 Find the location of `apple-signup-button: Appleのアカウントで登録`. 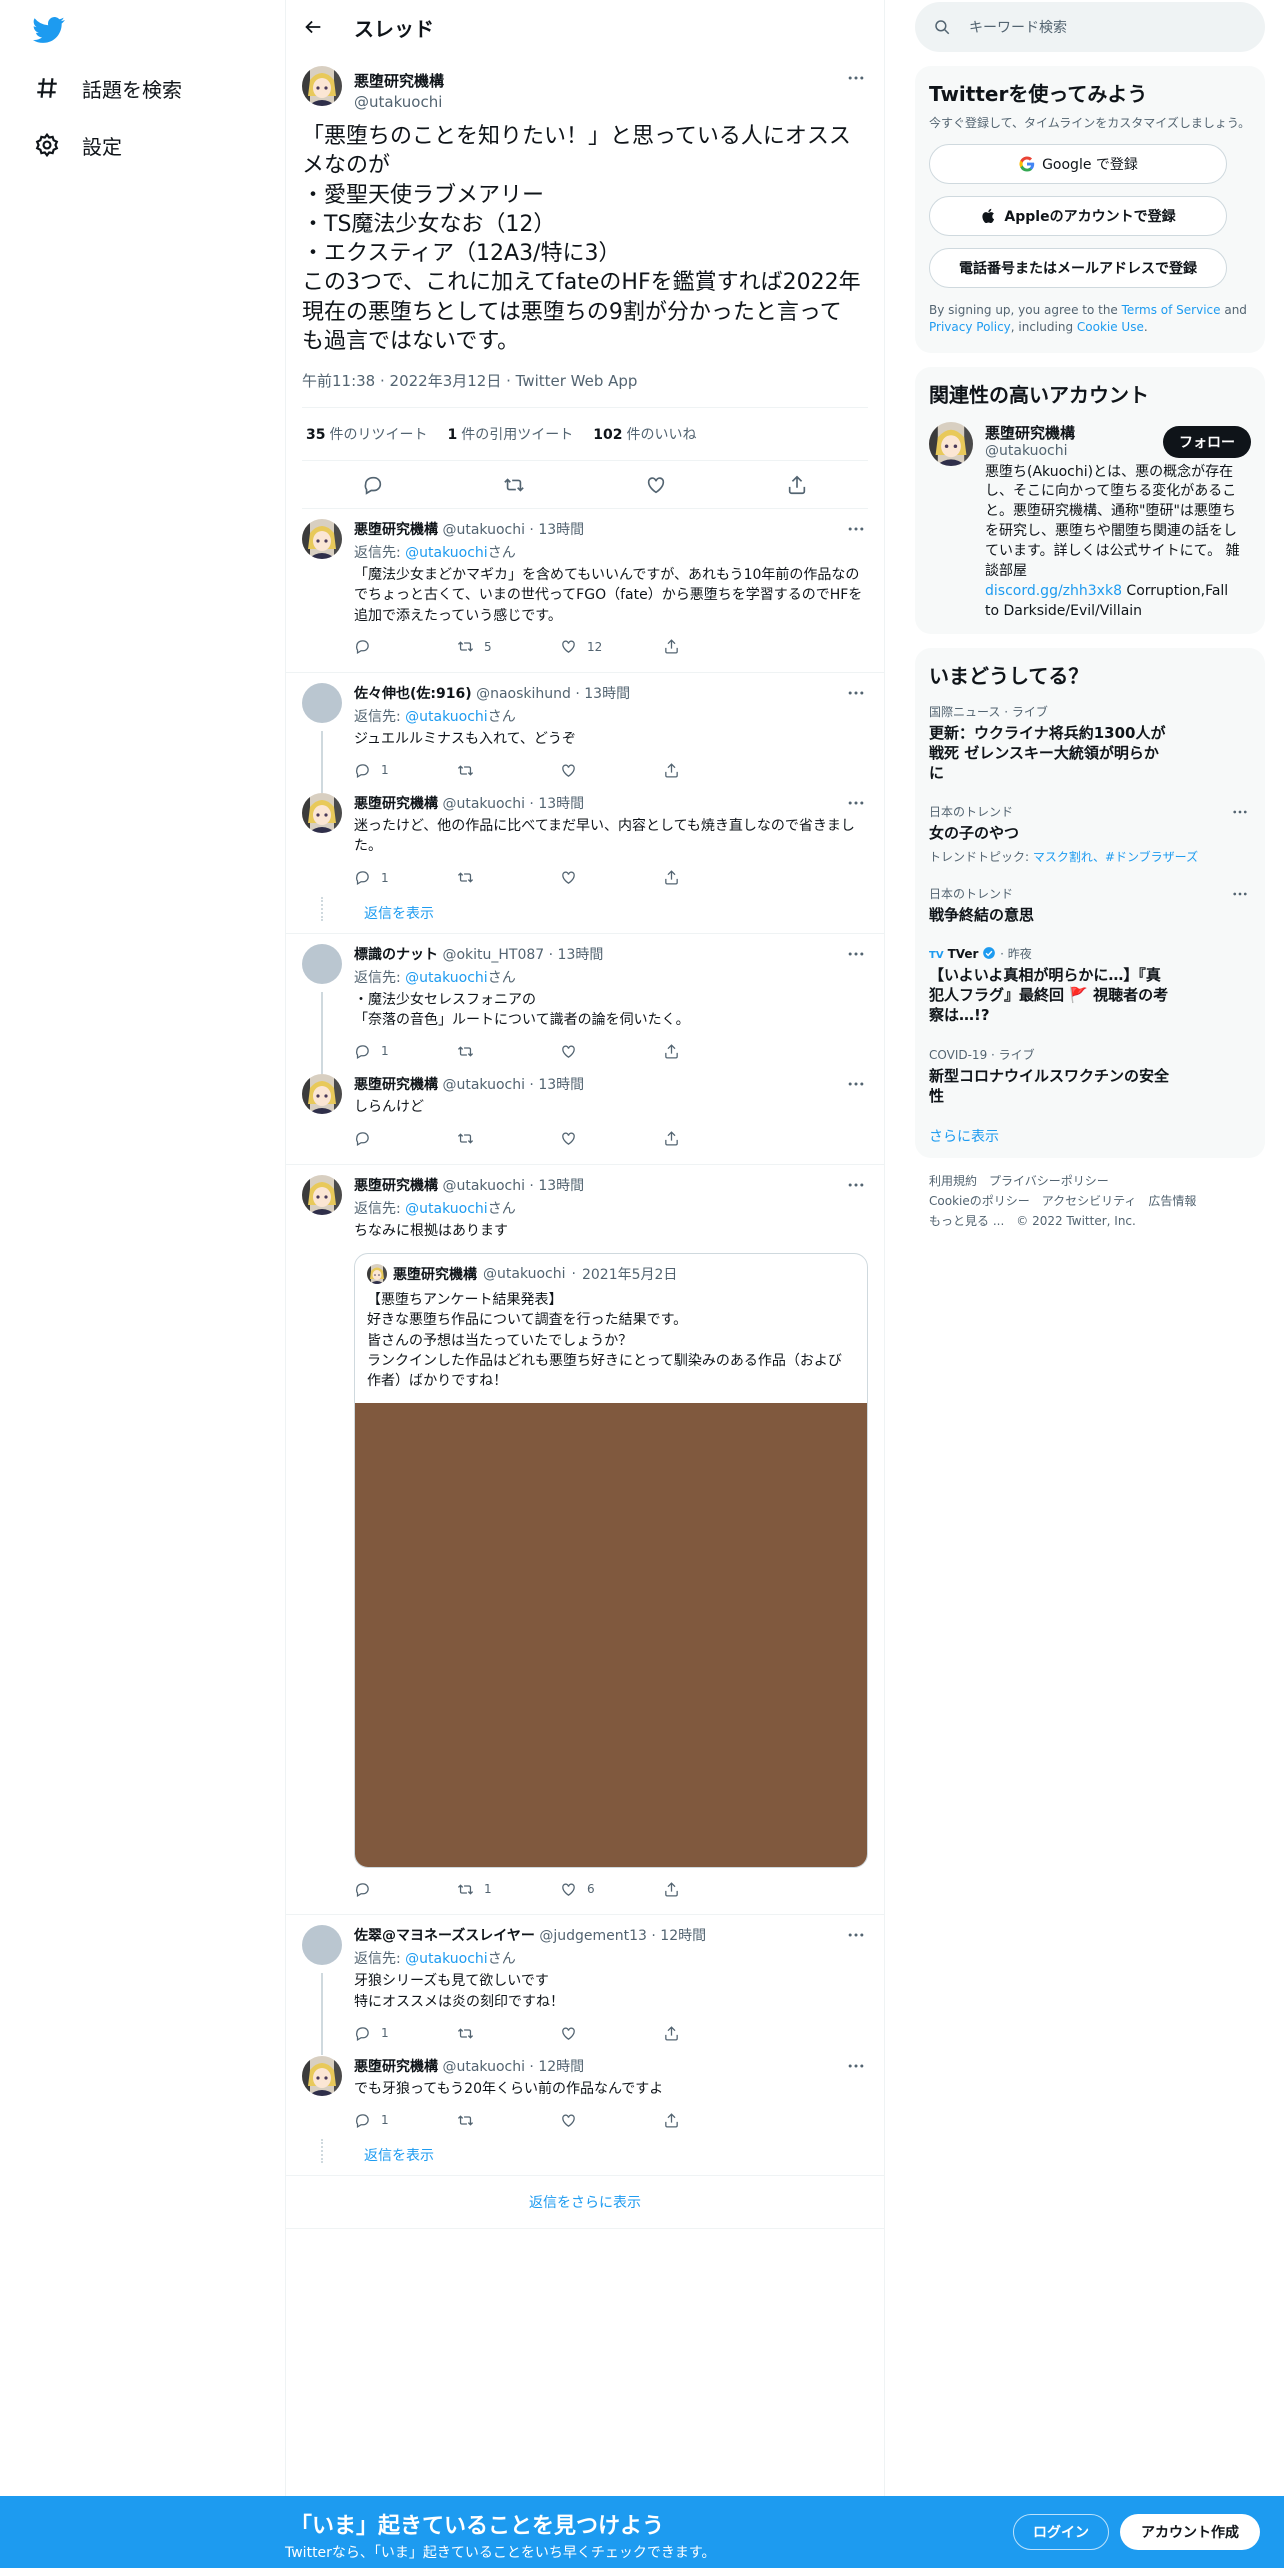

apple-signup-button: Appleのアカウントで登録 is located at coordinates (1078, 215).